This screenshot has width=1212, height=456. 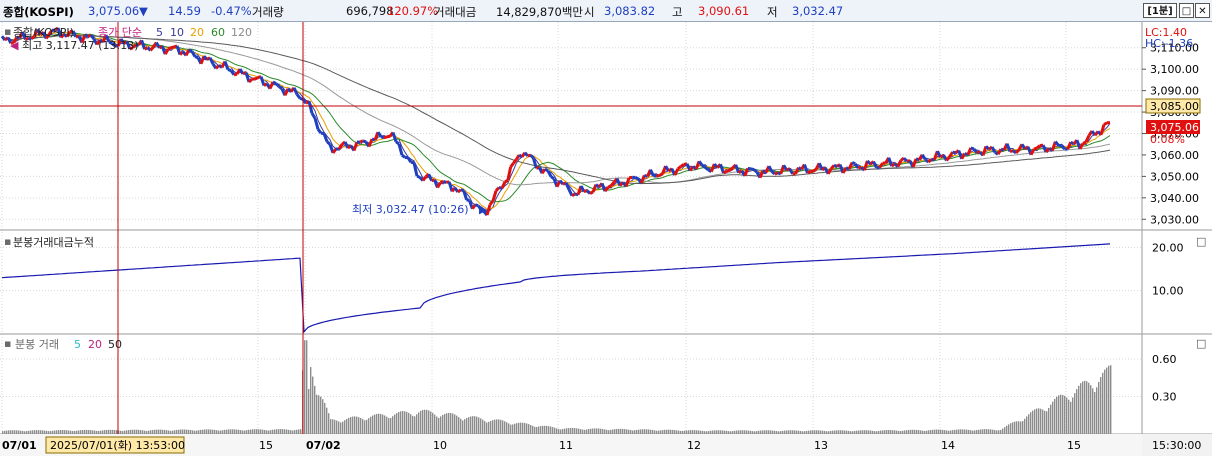 What do you see at coordinates (1174, 155) in the screenshot?
I see `y-tick-label: 3,060.00` at bounding box center [1174, 155].